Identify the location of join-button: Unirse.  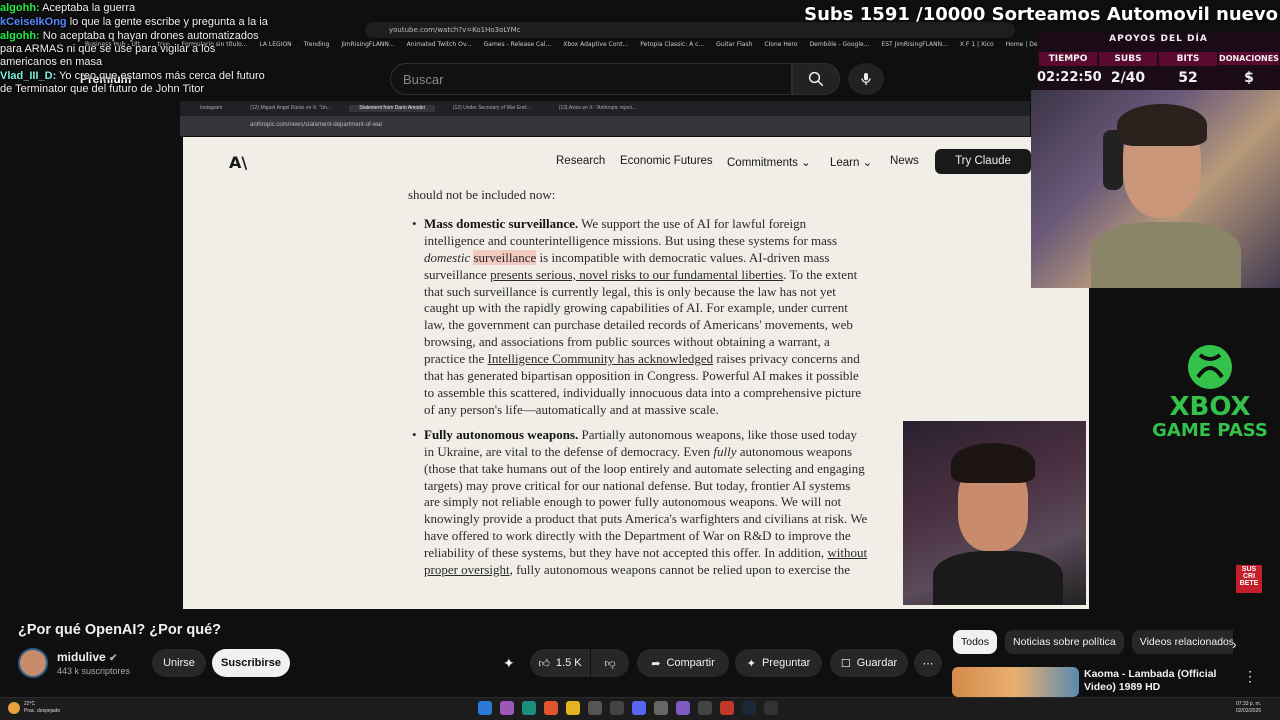
(179, 663).